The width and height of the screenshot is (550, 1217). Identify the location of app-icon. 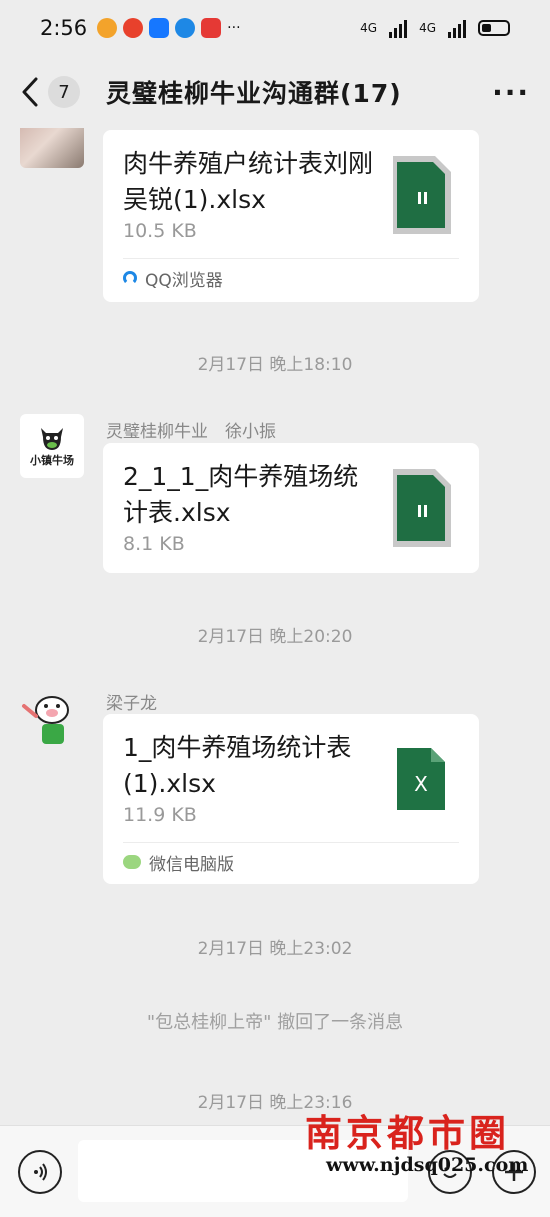
(211, 28).